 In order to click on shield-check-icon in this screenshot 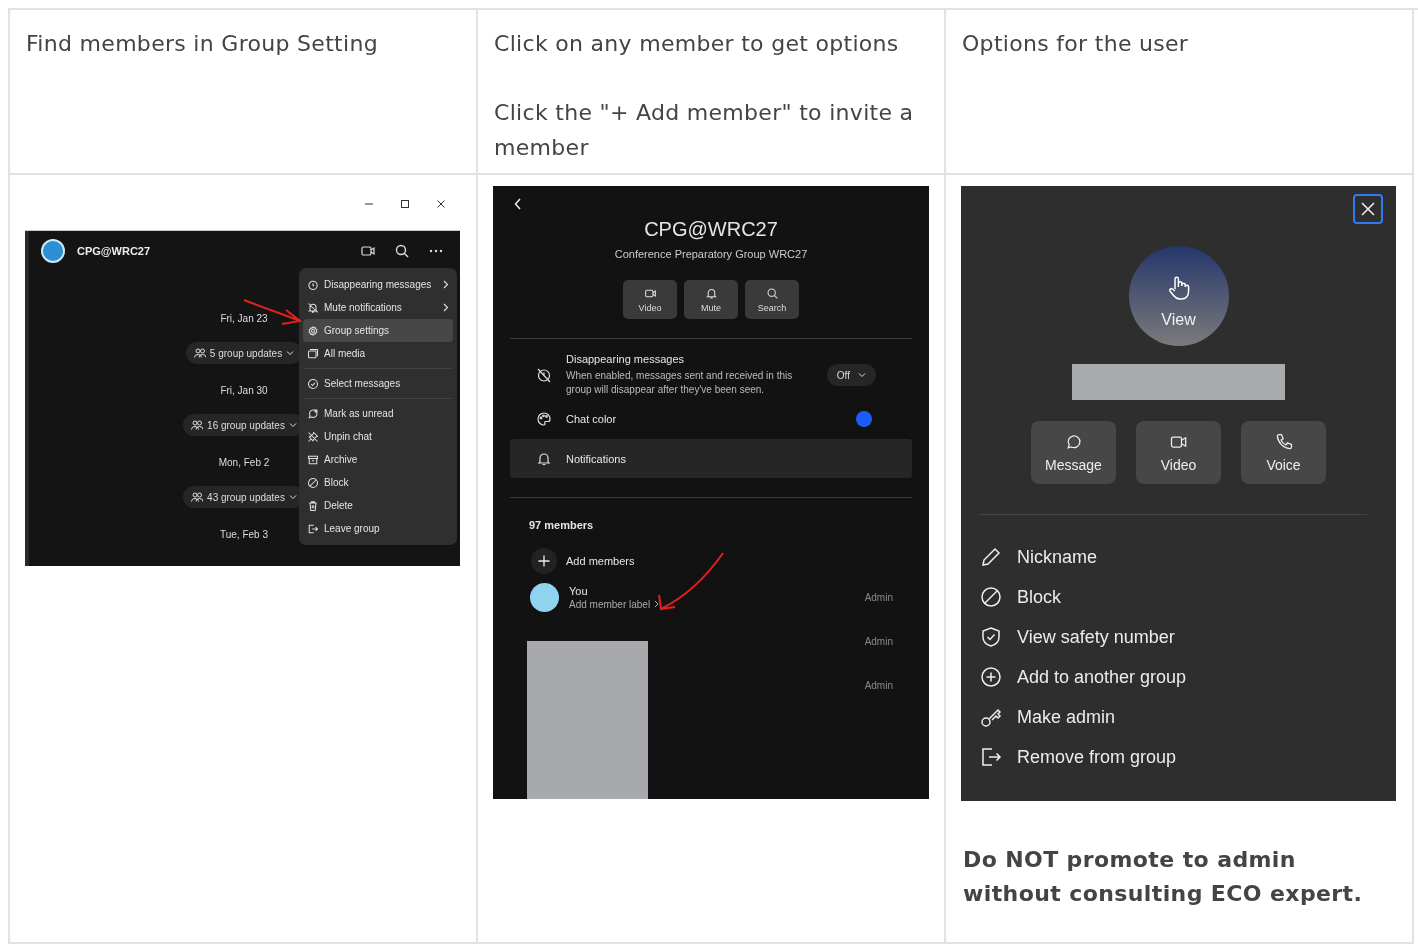, I will do `click(991, 637)`.